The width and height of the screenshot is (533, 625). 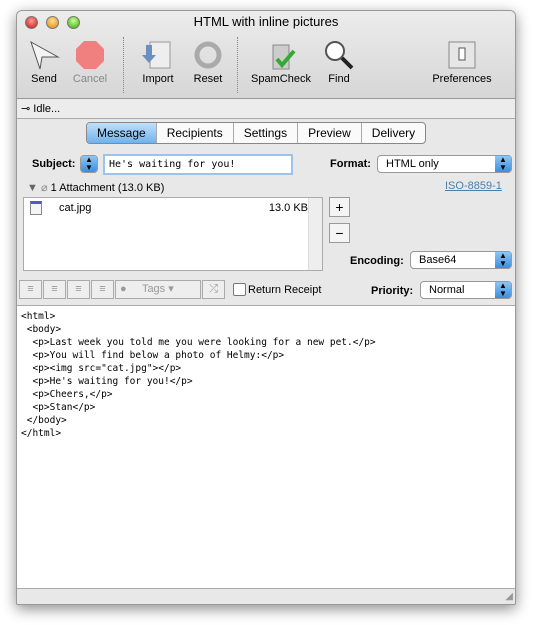 What do you see at coordinates (213, 289) in the screenshot?
I see `shuffle-button: ⤮` at bounding box center [213, 289].